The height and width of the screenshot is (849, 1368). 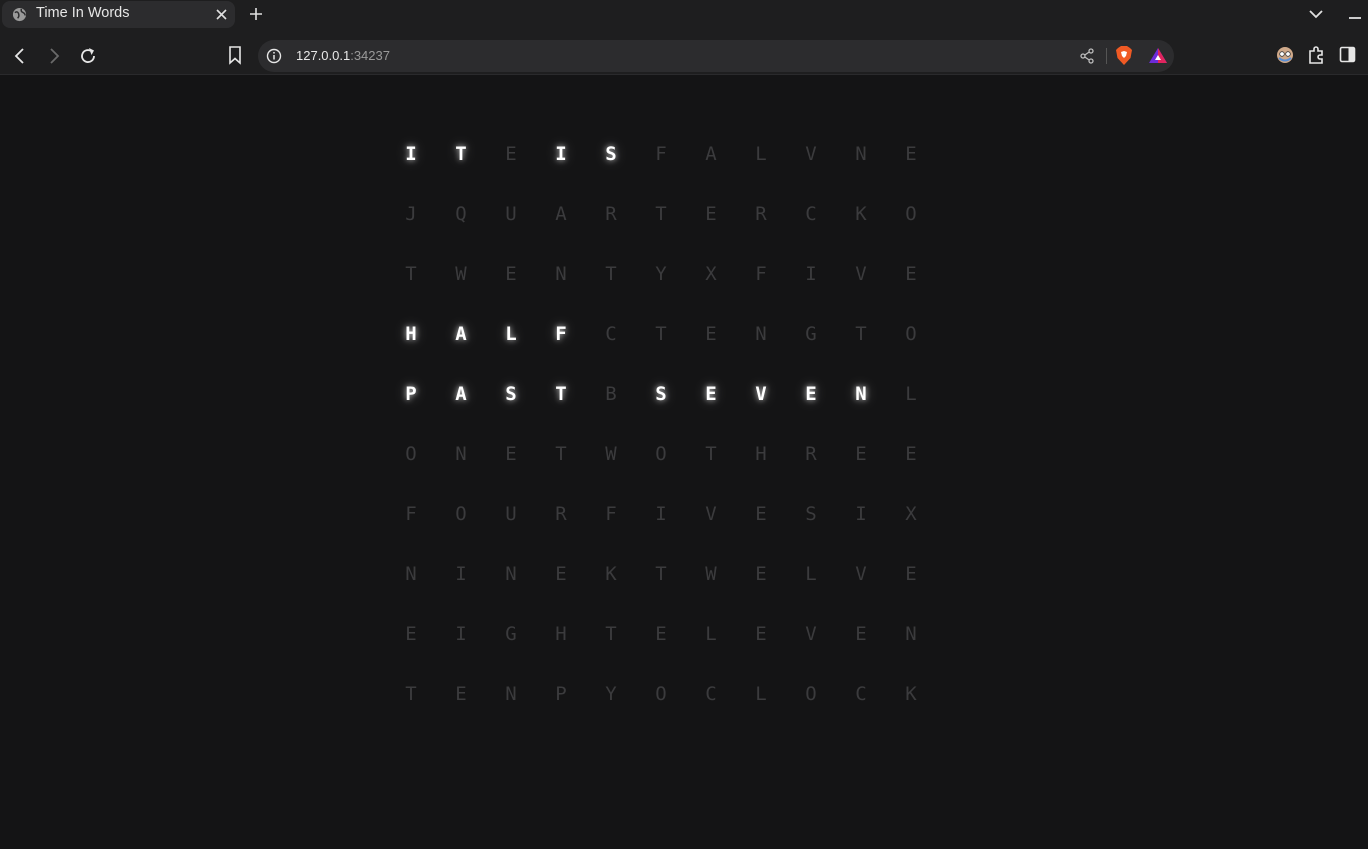 What do you see at coordinates (1316, 55) in the screenshot?
I see `extensions-puzzle-icon` at bounding box center [1316, 55].